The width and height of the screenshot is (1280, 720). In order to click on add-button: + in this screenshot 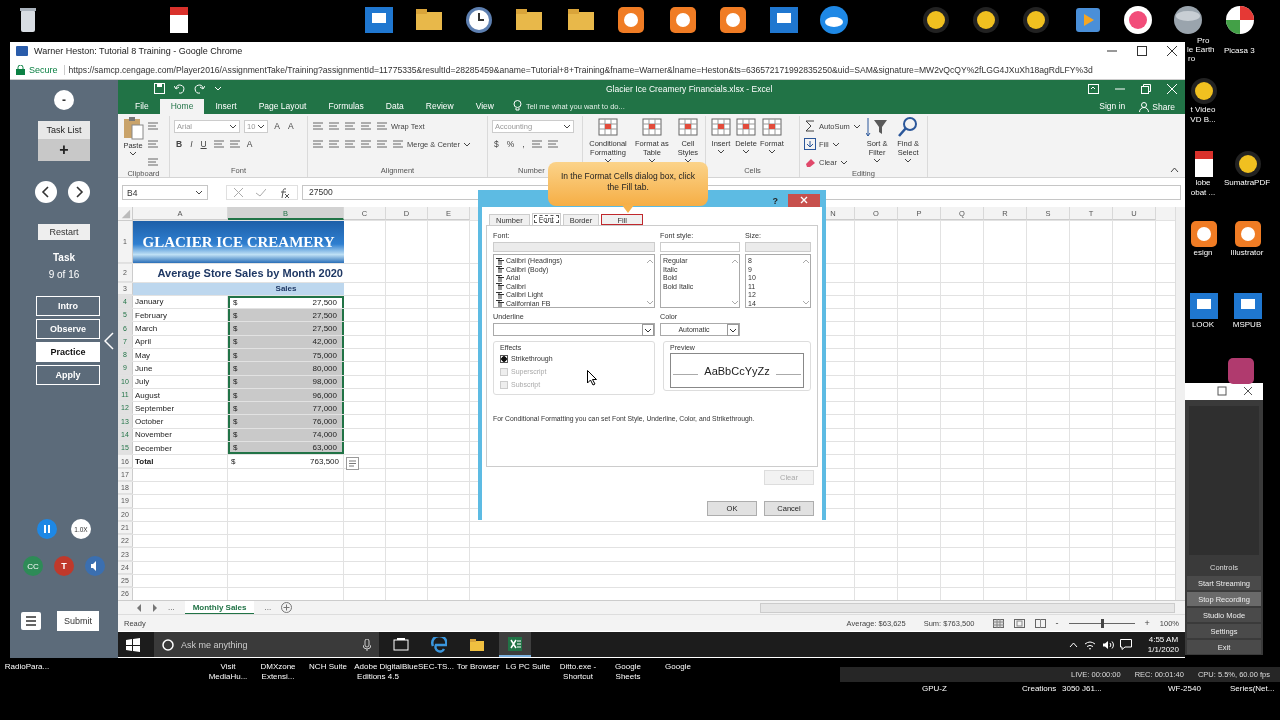, I will do `click(64, 150)`.